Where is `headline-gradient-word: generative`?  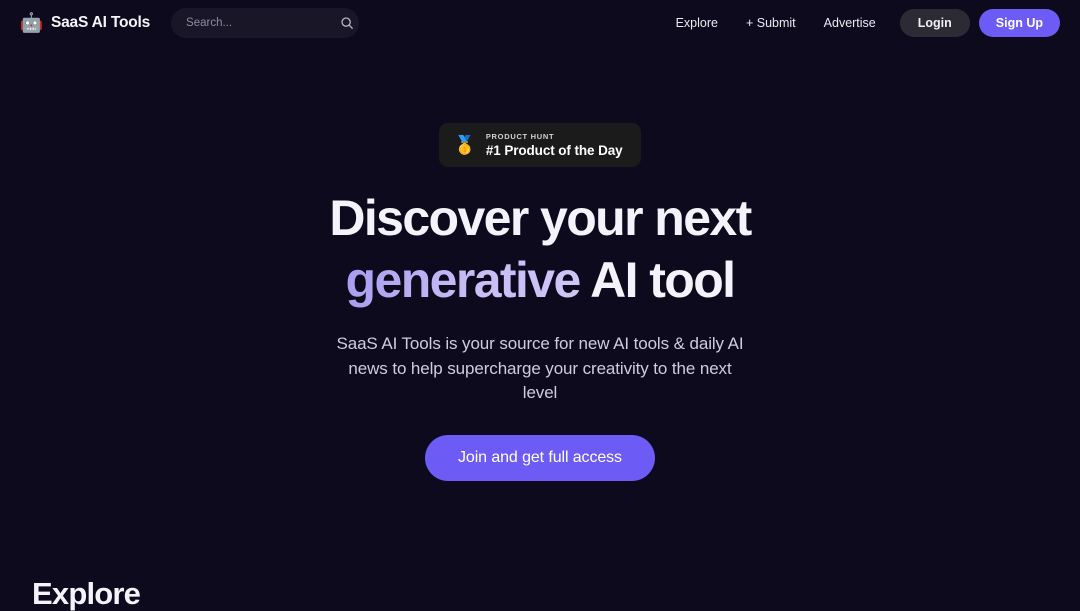
headline-gradient-word: generative is located at coordinates (463, 280).